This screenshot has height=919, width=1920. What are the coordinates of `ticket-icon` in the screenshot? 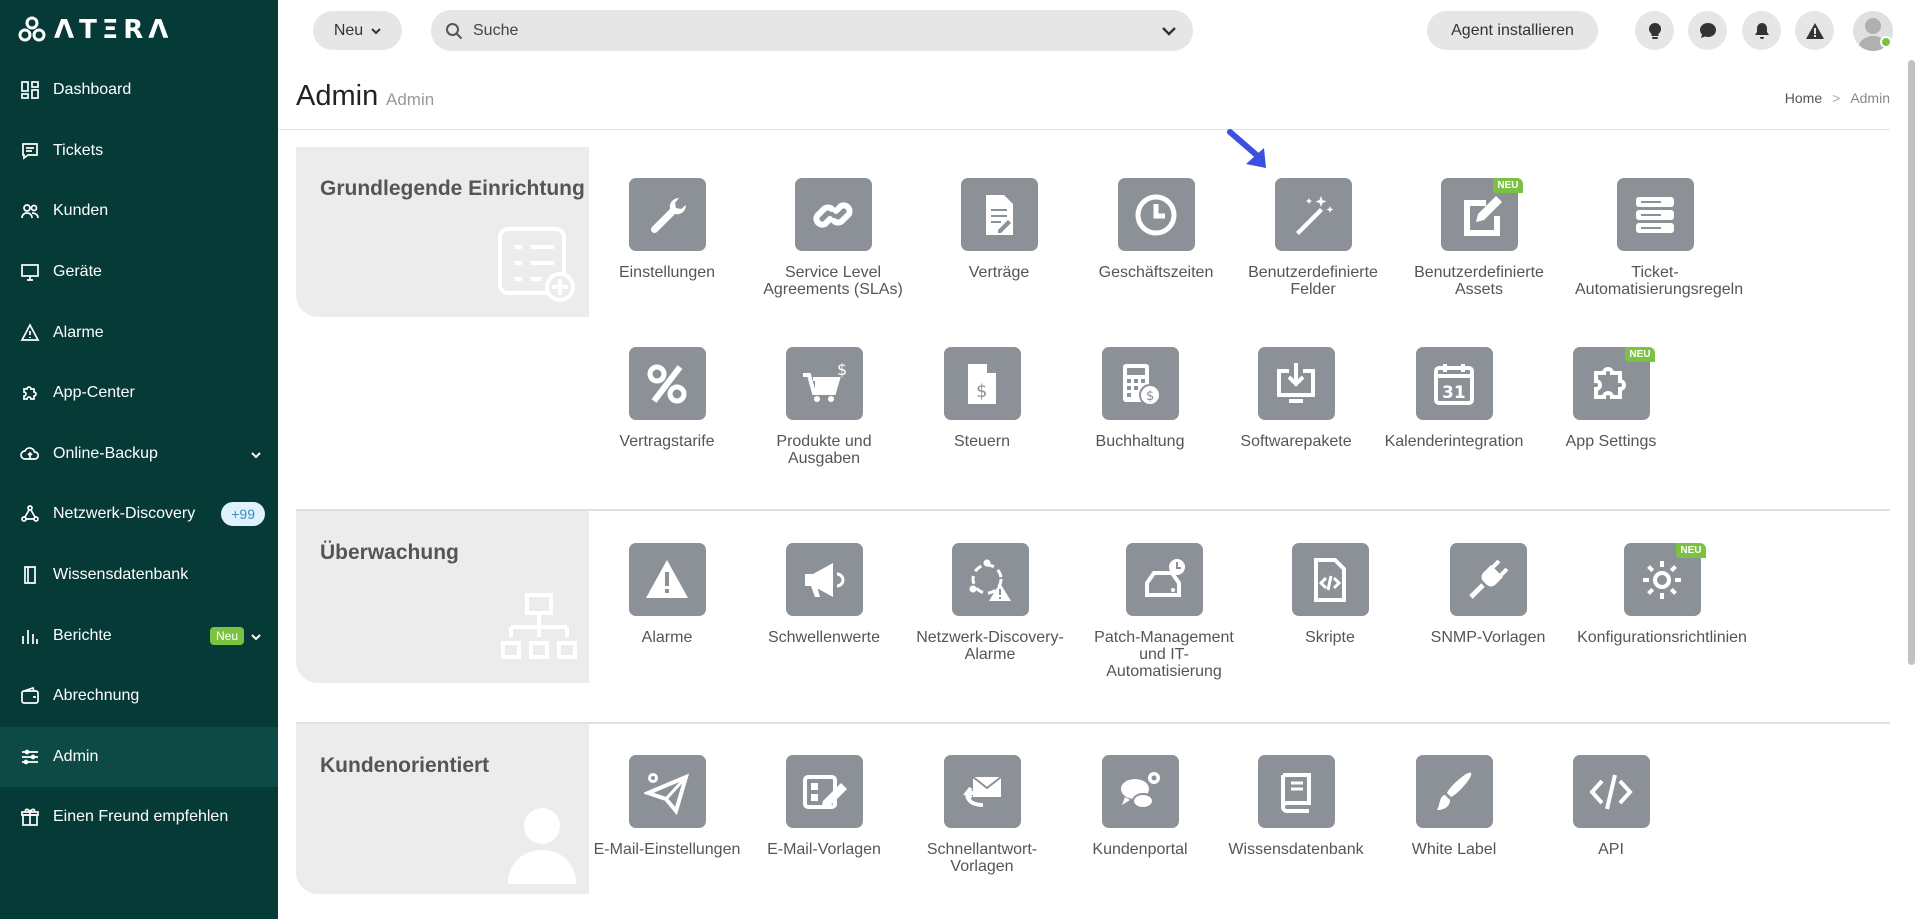 It's located at (30, 151).